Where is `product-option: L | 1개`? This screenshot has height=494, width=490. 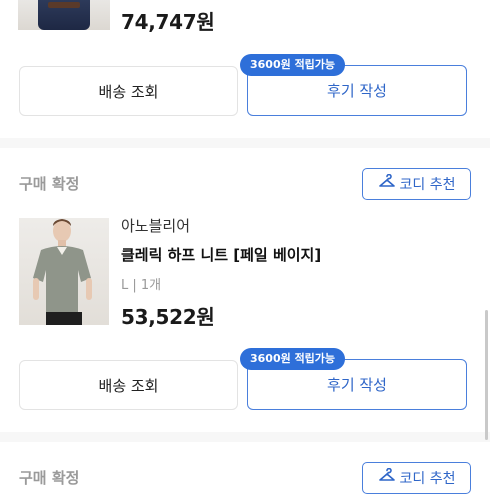
product-option: L | 1개 is located at coordinates (141, 285).